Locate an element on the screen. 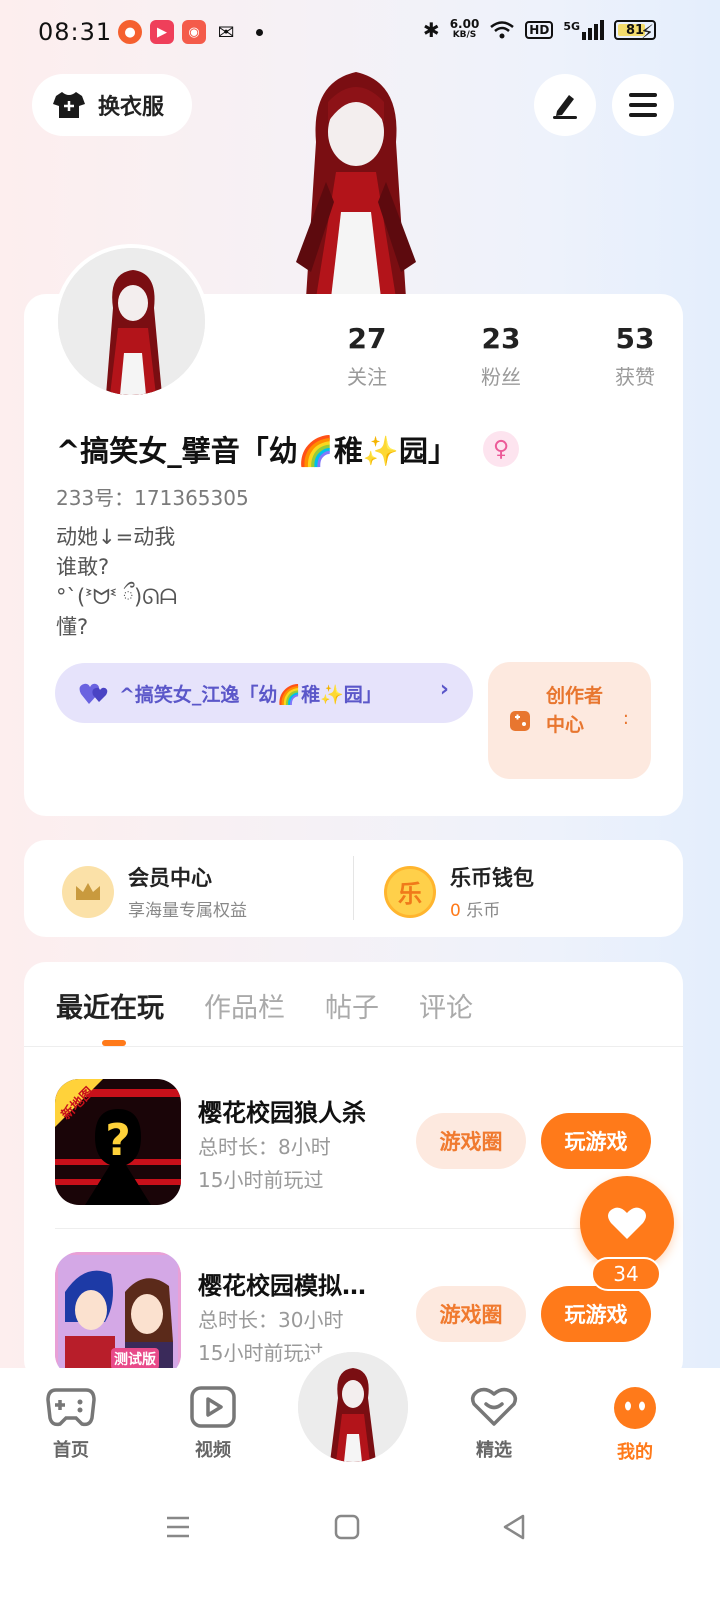  recent-apps-icon is located at coordinates (178, 1527).